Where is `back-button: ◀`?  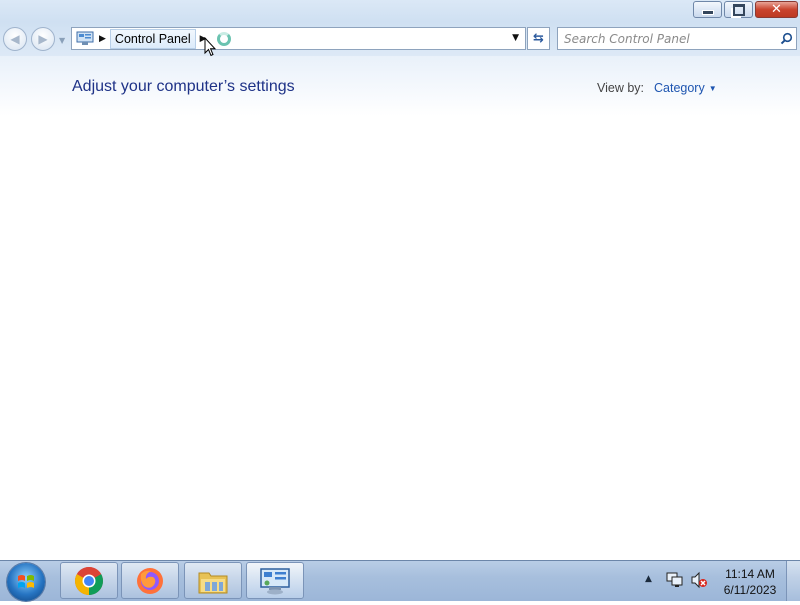
back-button: ◀ is located at coordinates (15, 39).